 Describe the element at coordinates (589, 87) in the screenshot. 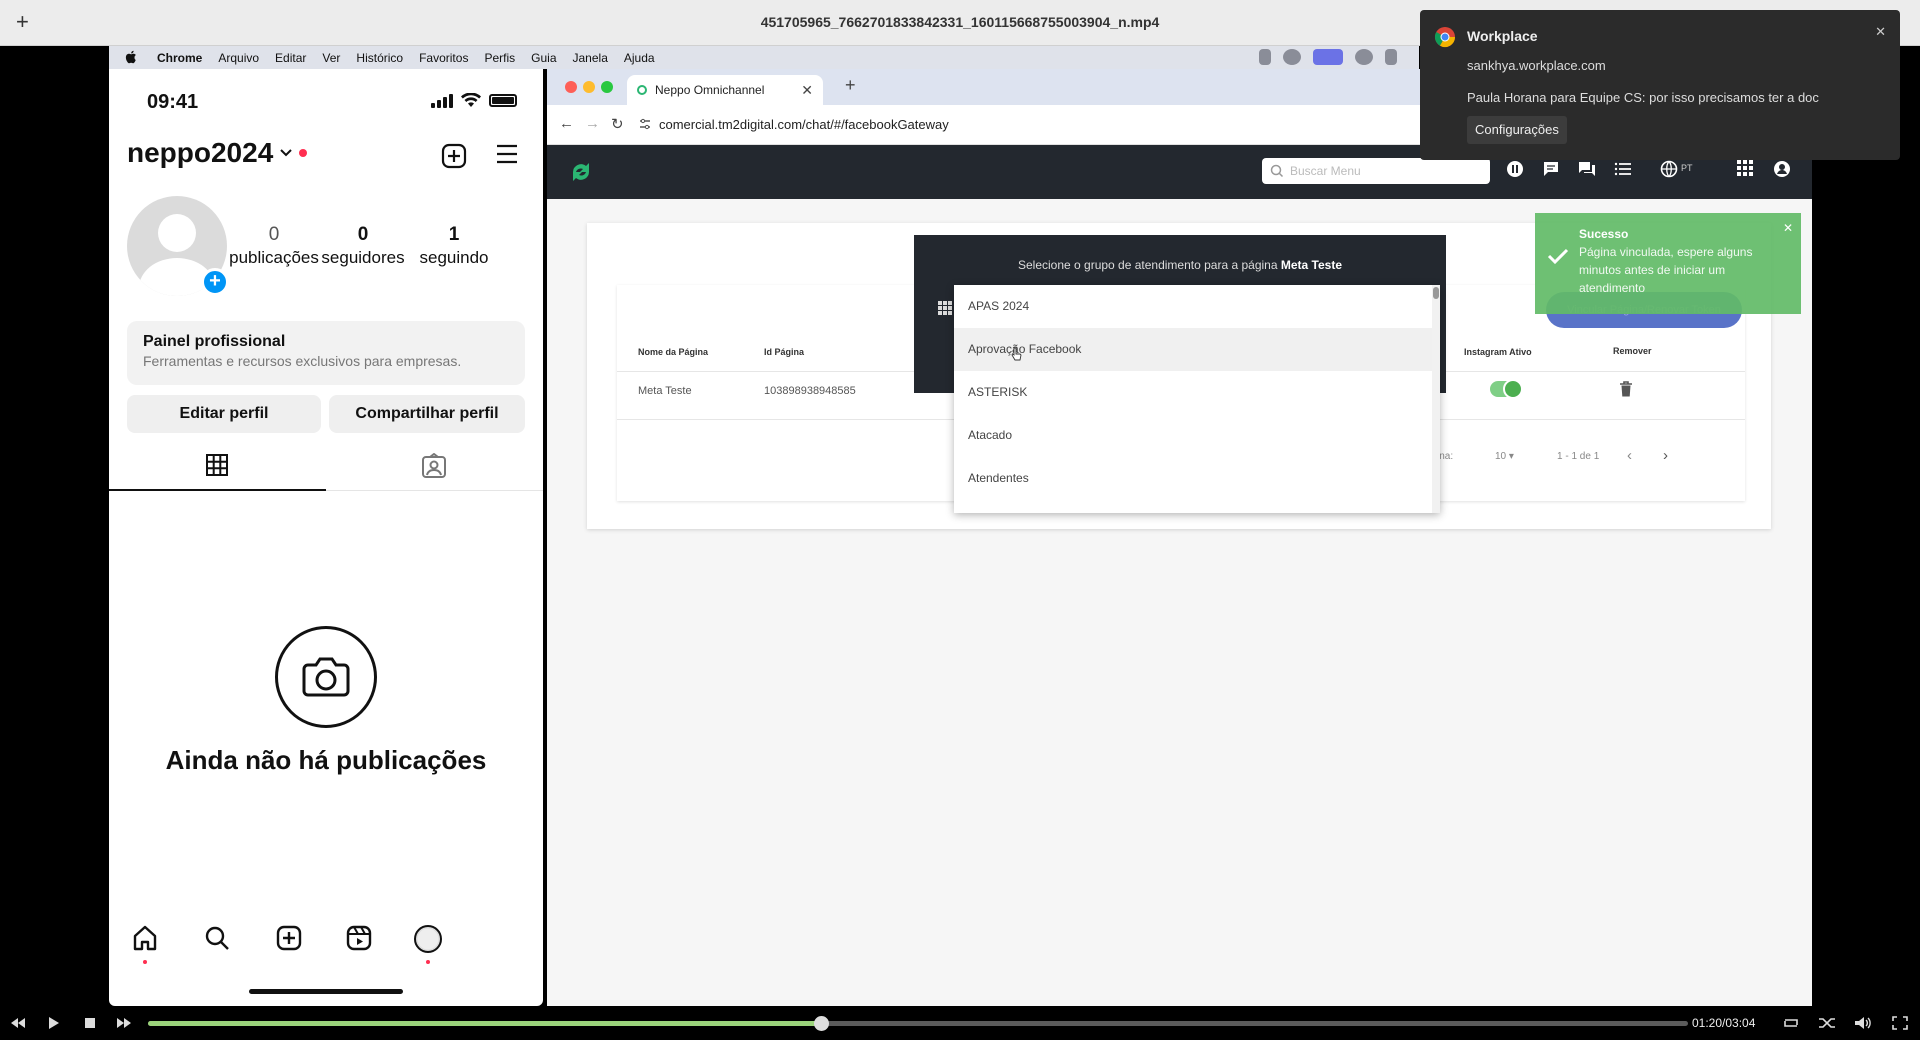

I see `minimize-window-icon` at that location.